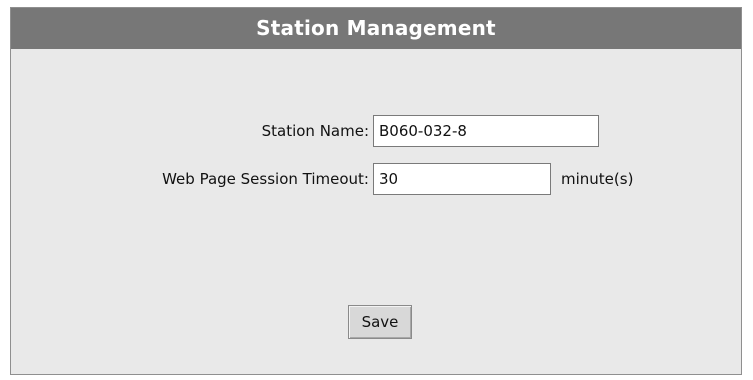  I want to click on session-timeout-input, so click(462, 179).